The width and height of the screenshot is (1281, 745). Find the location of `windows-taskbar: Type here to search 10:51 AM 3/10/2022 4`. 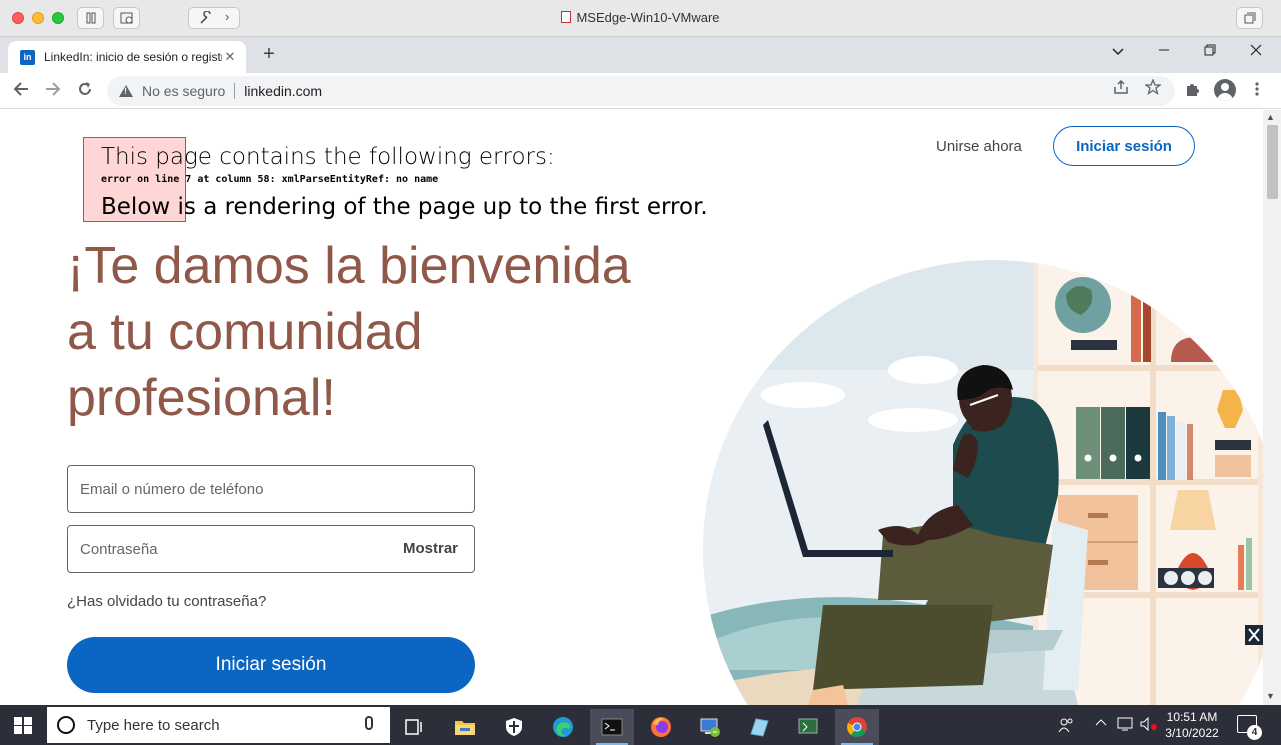

windows-taskbar: Type here to search 10:51 AM 3/10/2022 4 is located at coordinates (640, 725).